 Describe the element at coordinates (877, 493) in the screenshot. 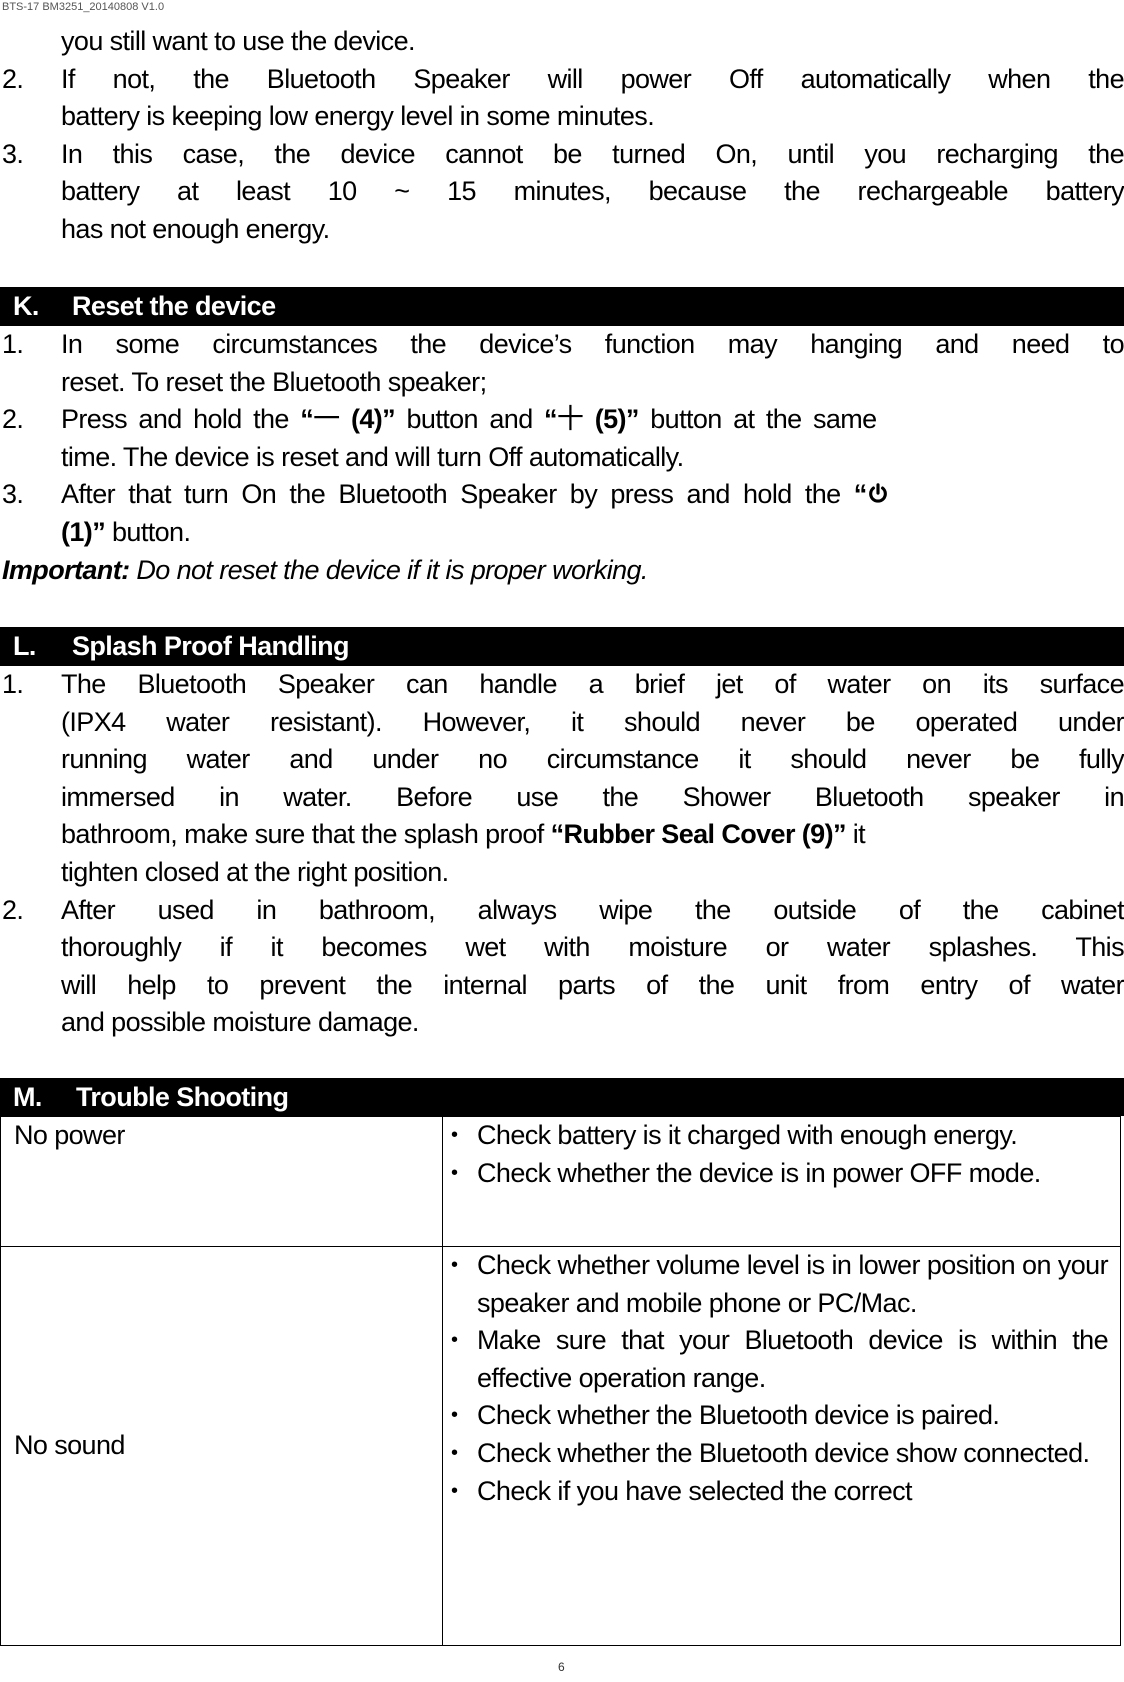

I see `power-icon` at that location.